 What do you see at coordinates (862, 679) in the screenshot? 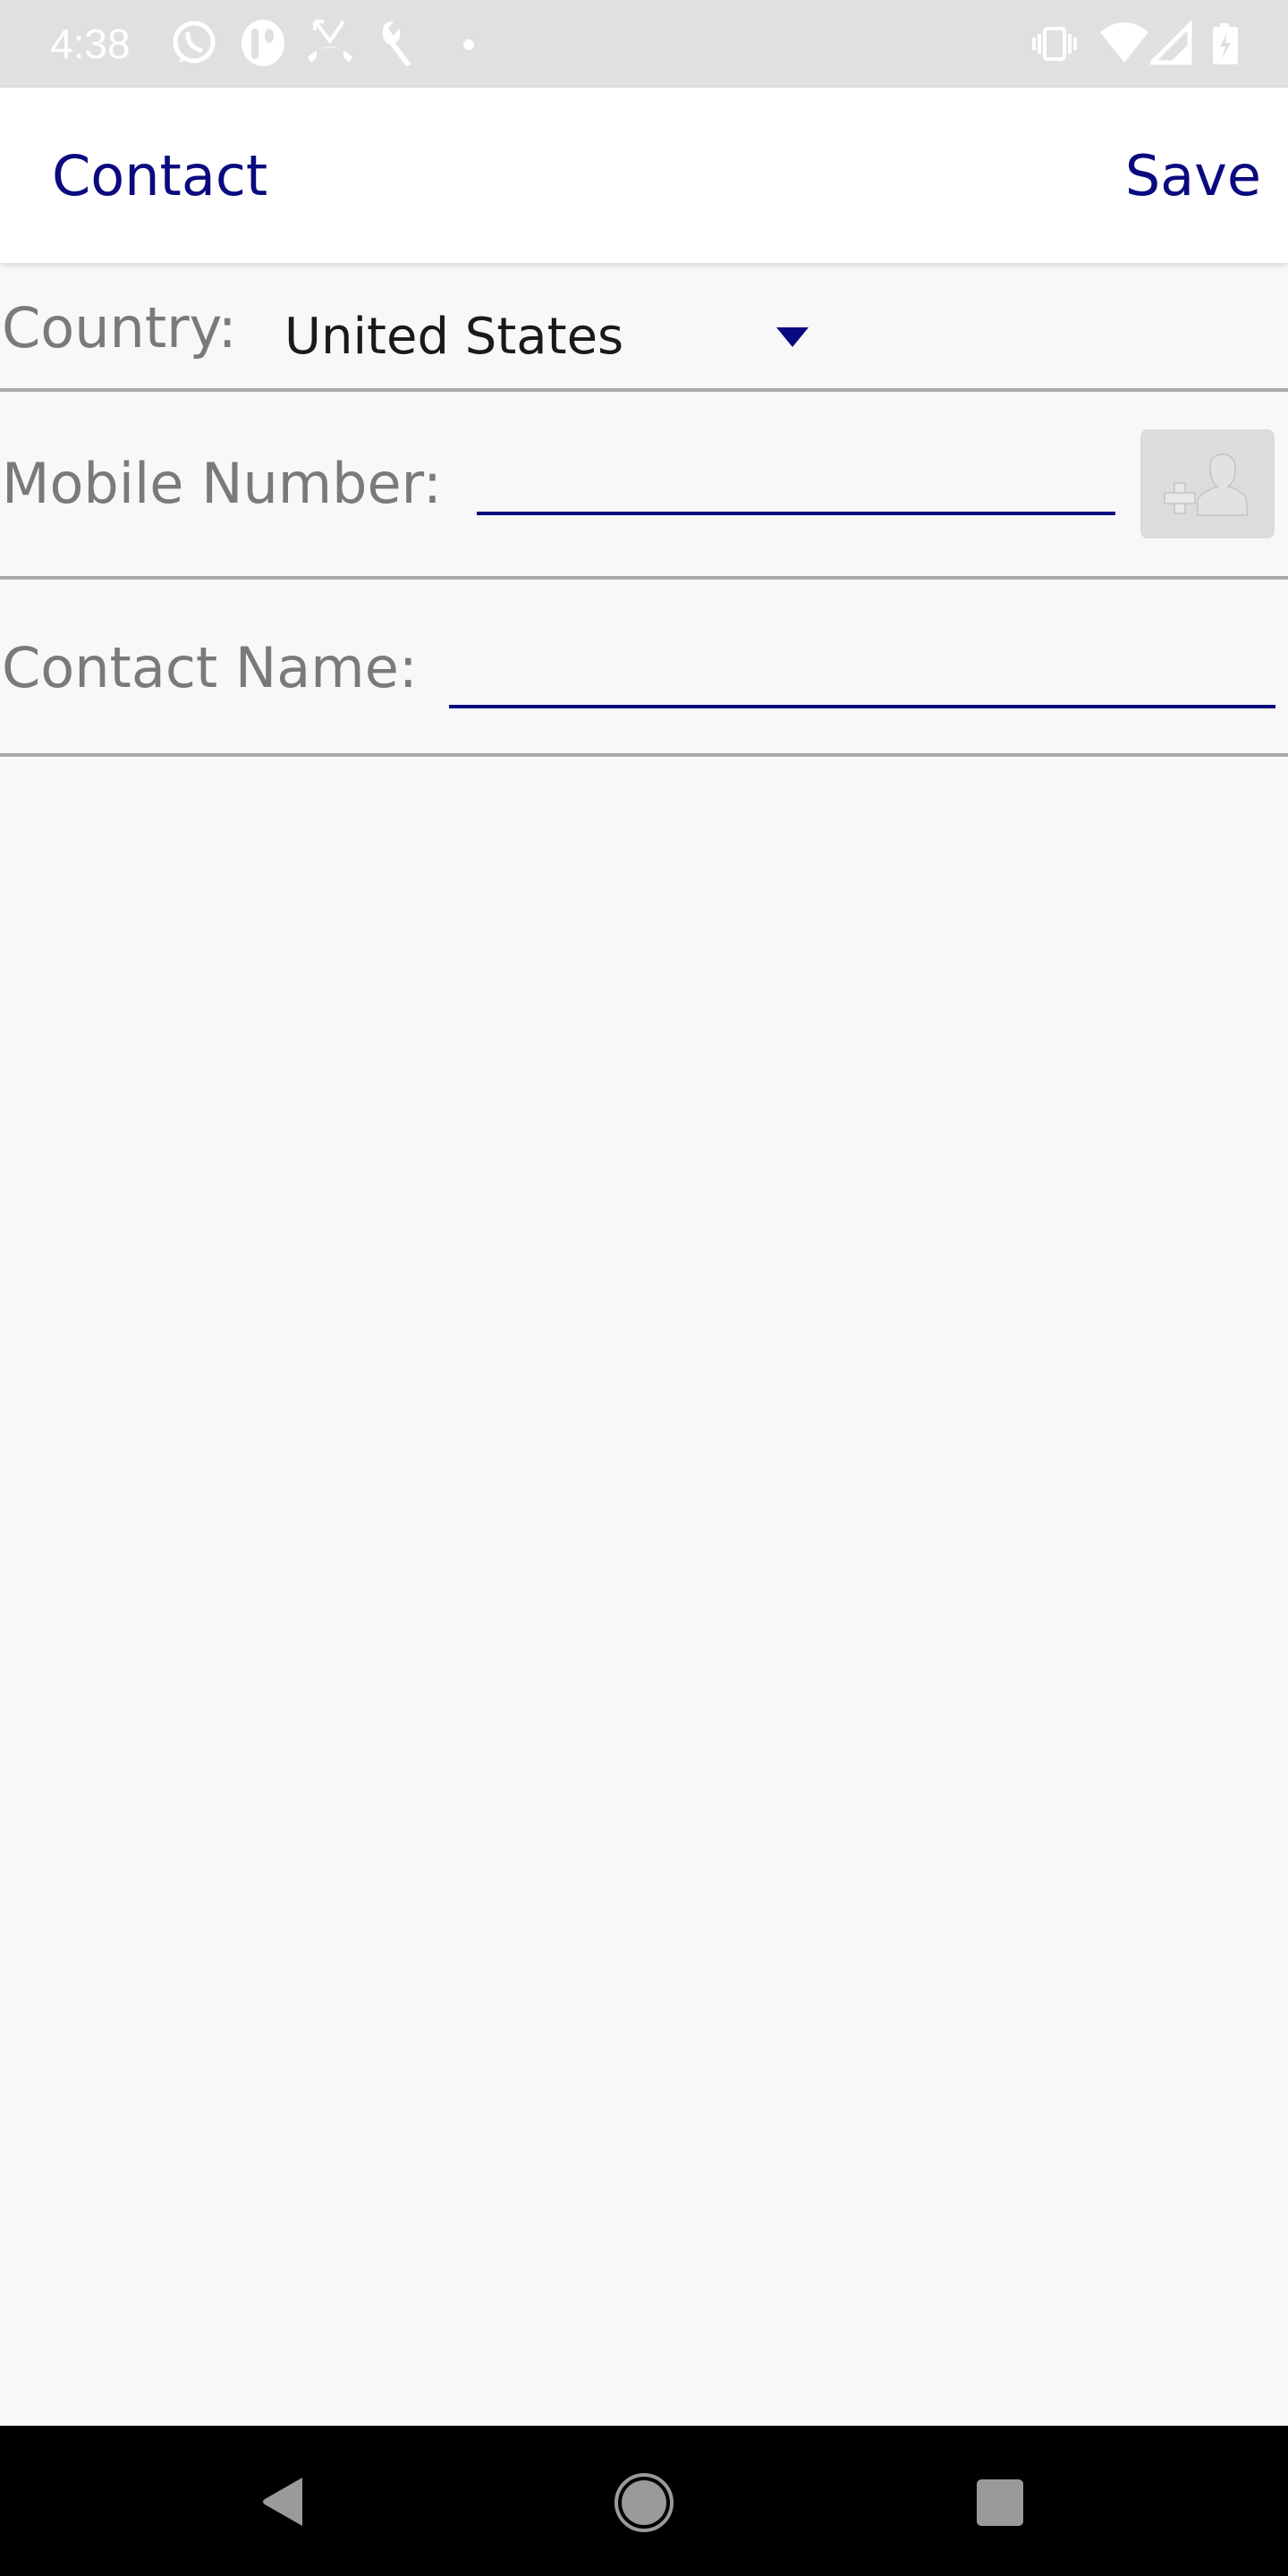
I see `contact-name-input` at bounding box center [862, 679].